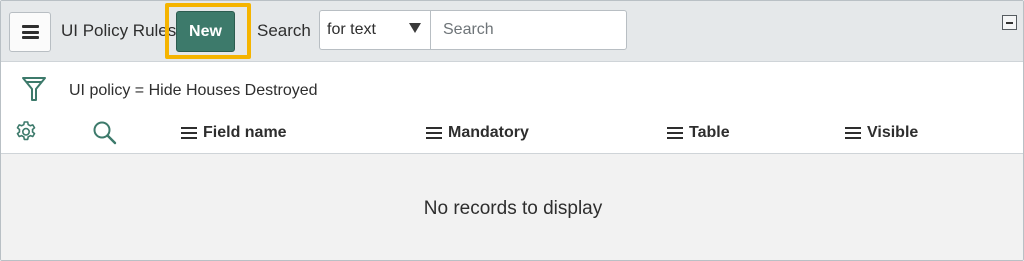 This screenshot has width=1024, height=261. What do you see at coordinates (1009, 22) in the screenshot?
I see `collapse-icon` at bounding box center [1009, 22].